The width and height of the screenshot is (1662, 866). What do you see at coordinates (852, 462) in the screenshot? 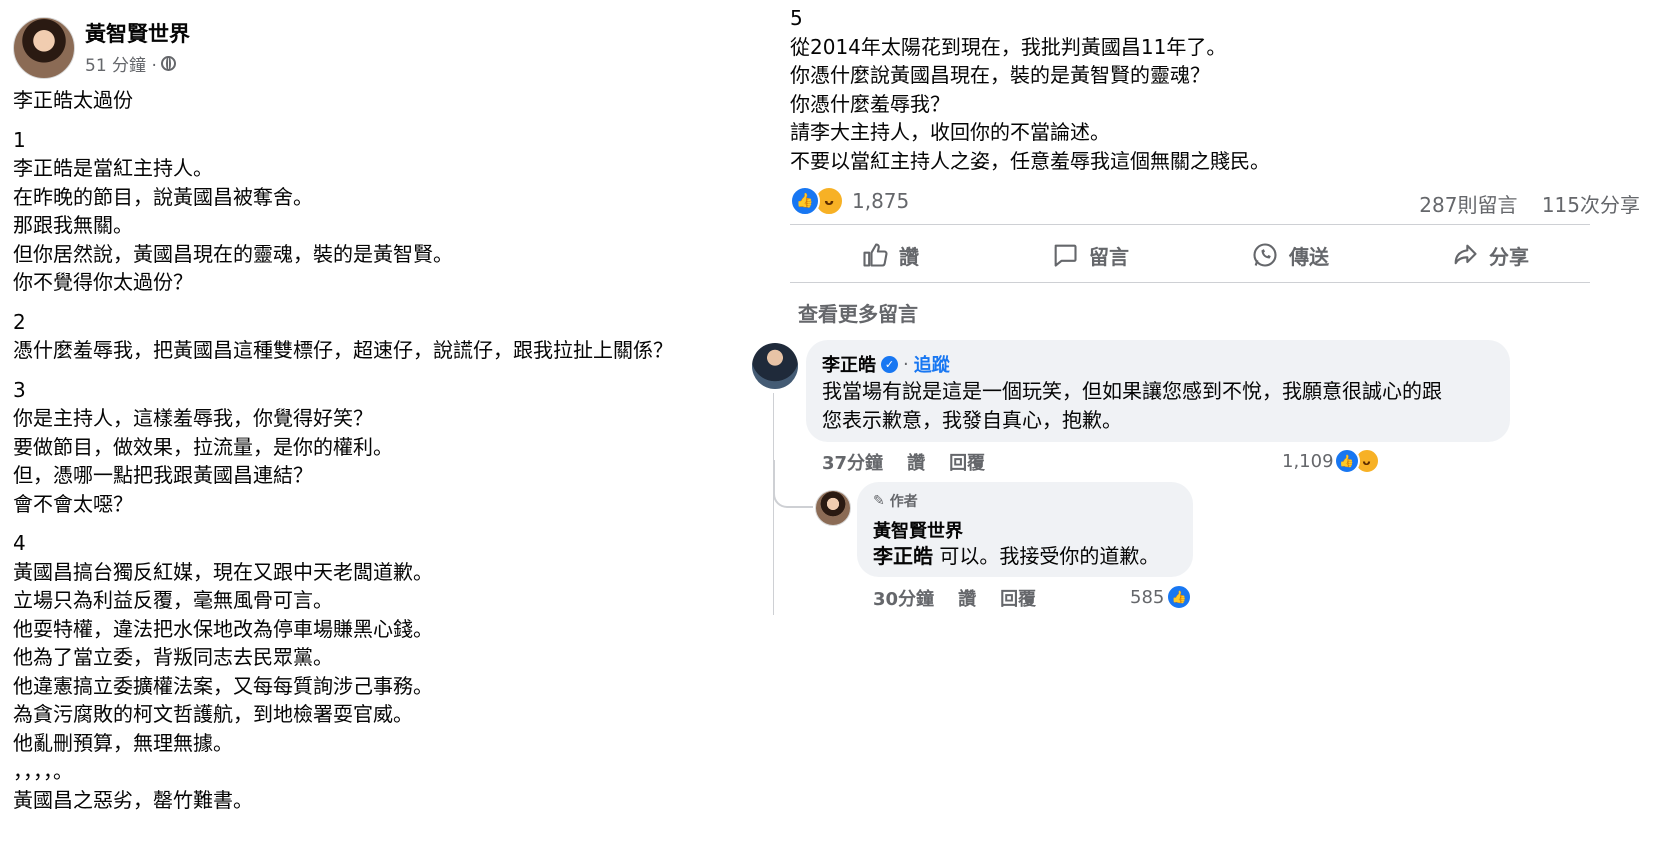
I see `comment-time: 37分鐘` at bounding box center [852, 462].